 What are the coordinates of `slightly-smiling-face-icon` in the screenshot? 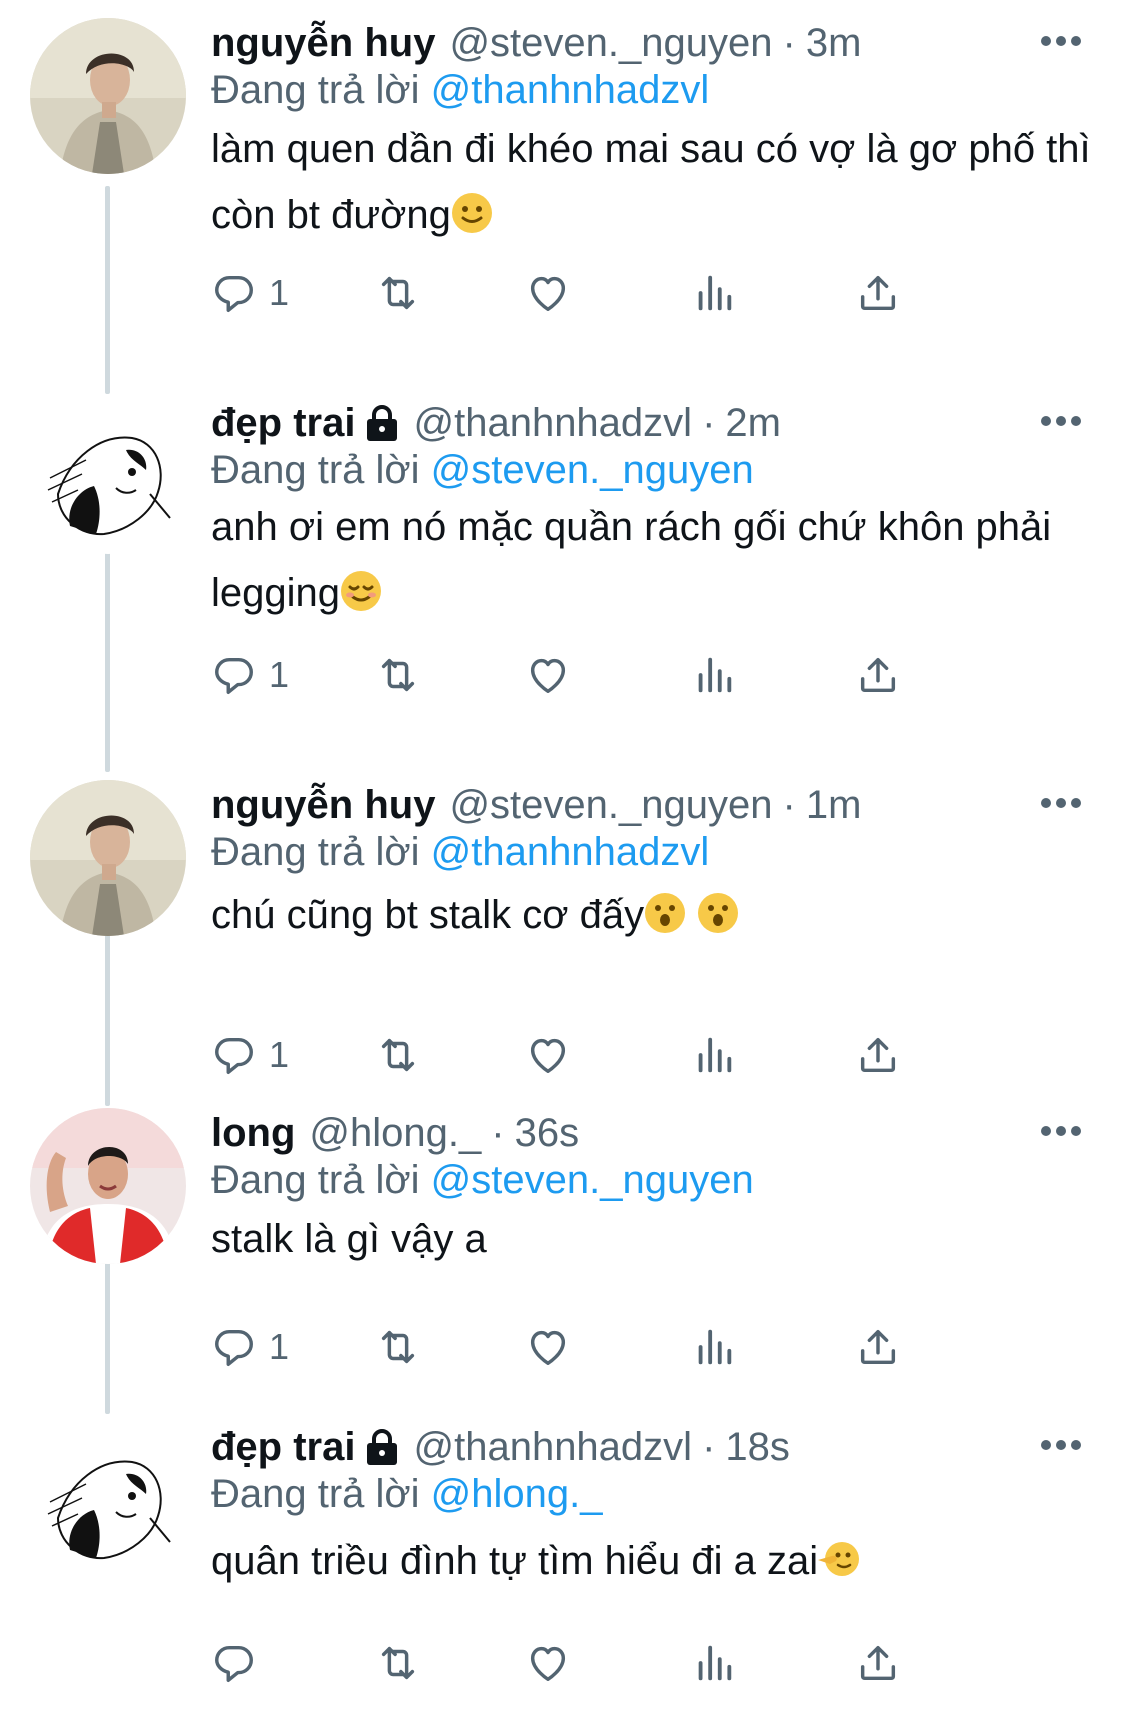 It's located at (472, 213).